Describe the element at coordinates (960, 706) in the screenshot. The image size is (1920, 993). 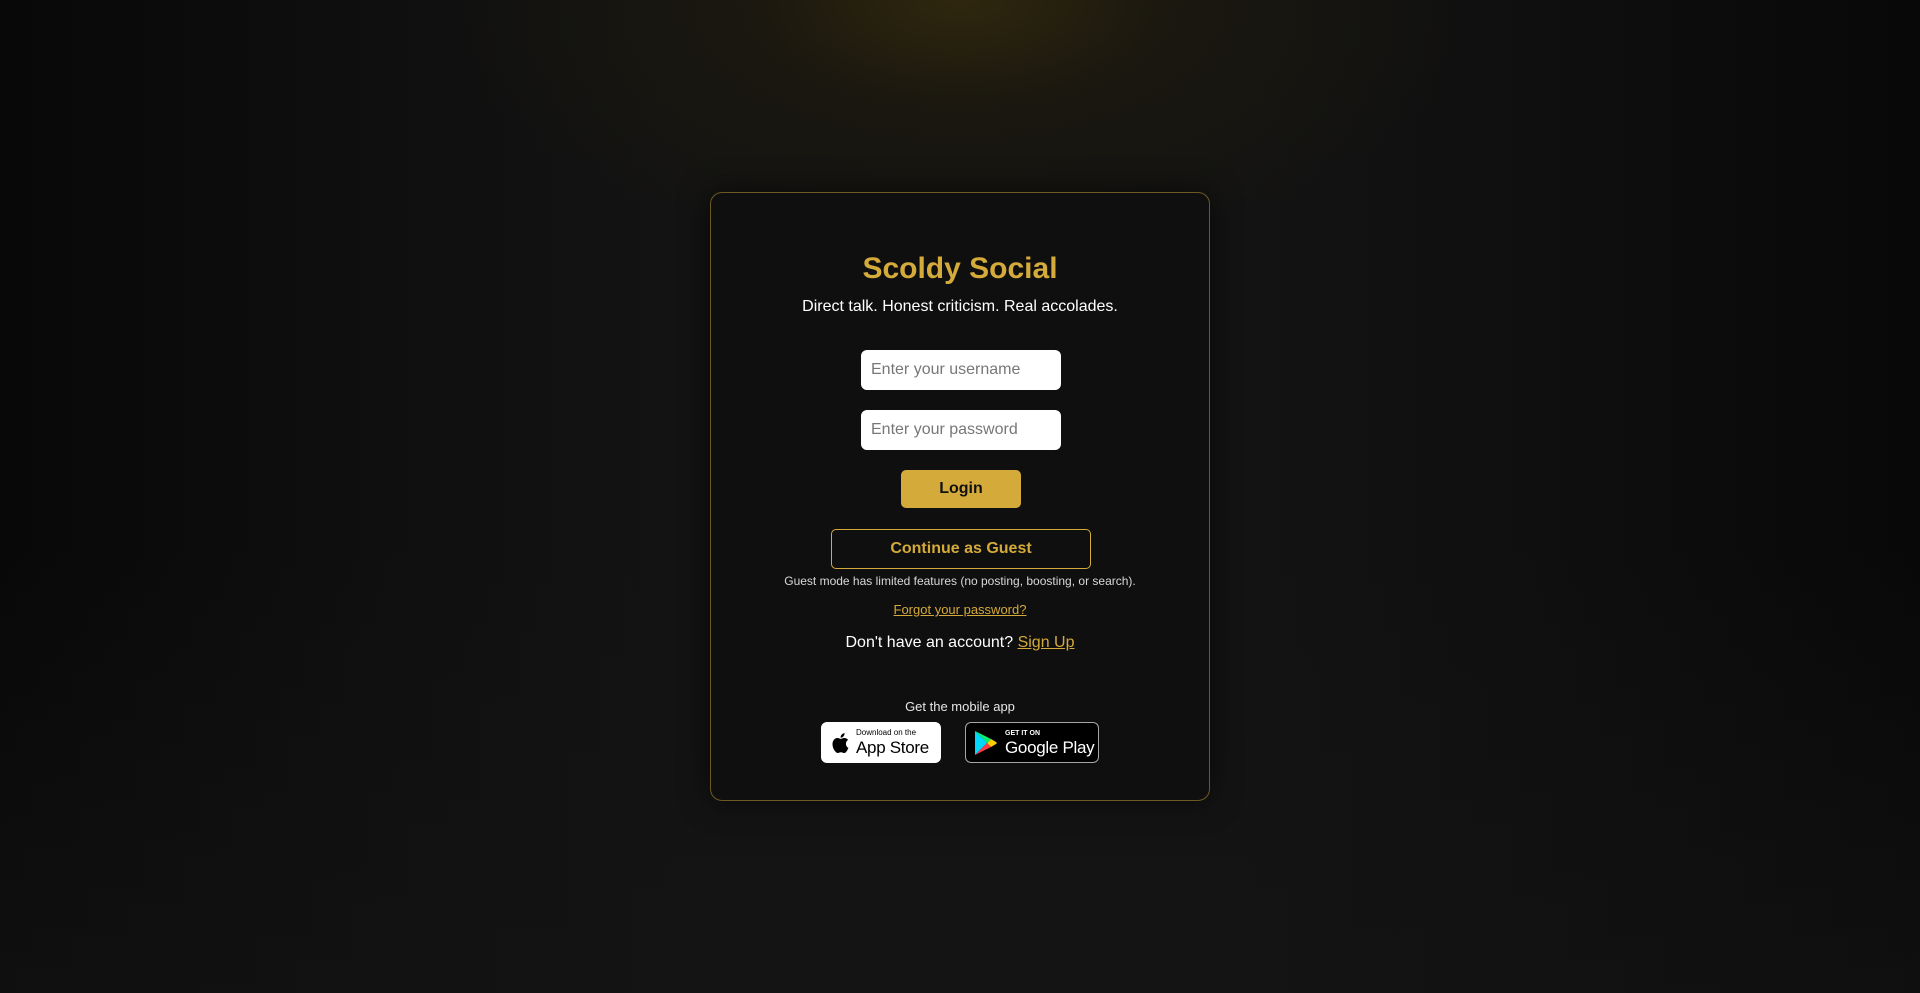
I see `mobile-app-label: Get the mobile app` at that location.